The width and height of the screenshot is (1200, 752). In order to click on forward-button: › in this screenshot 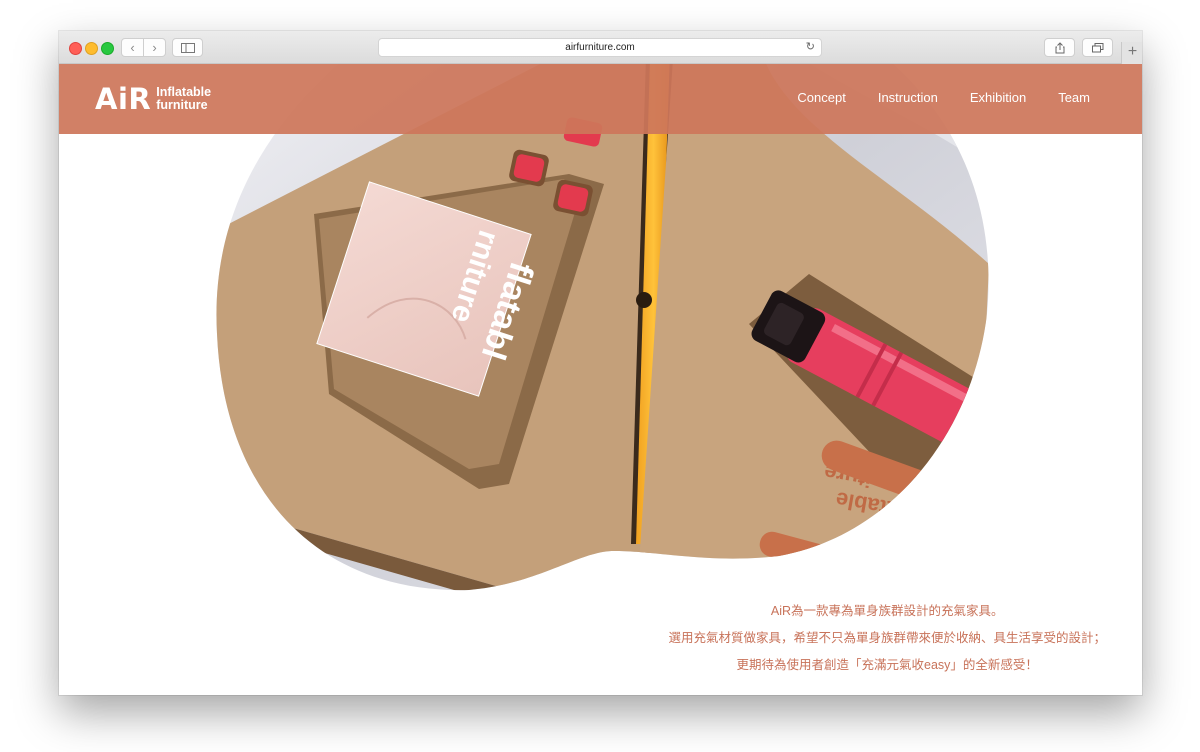, I will do `click(154, 47)`.